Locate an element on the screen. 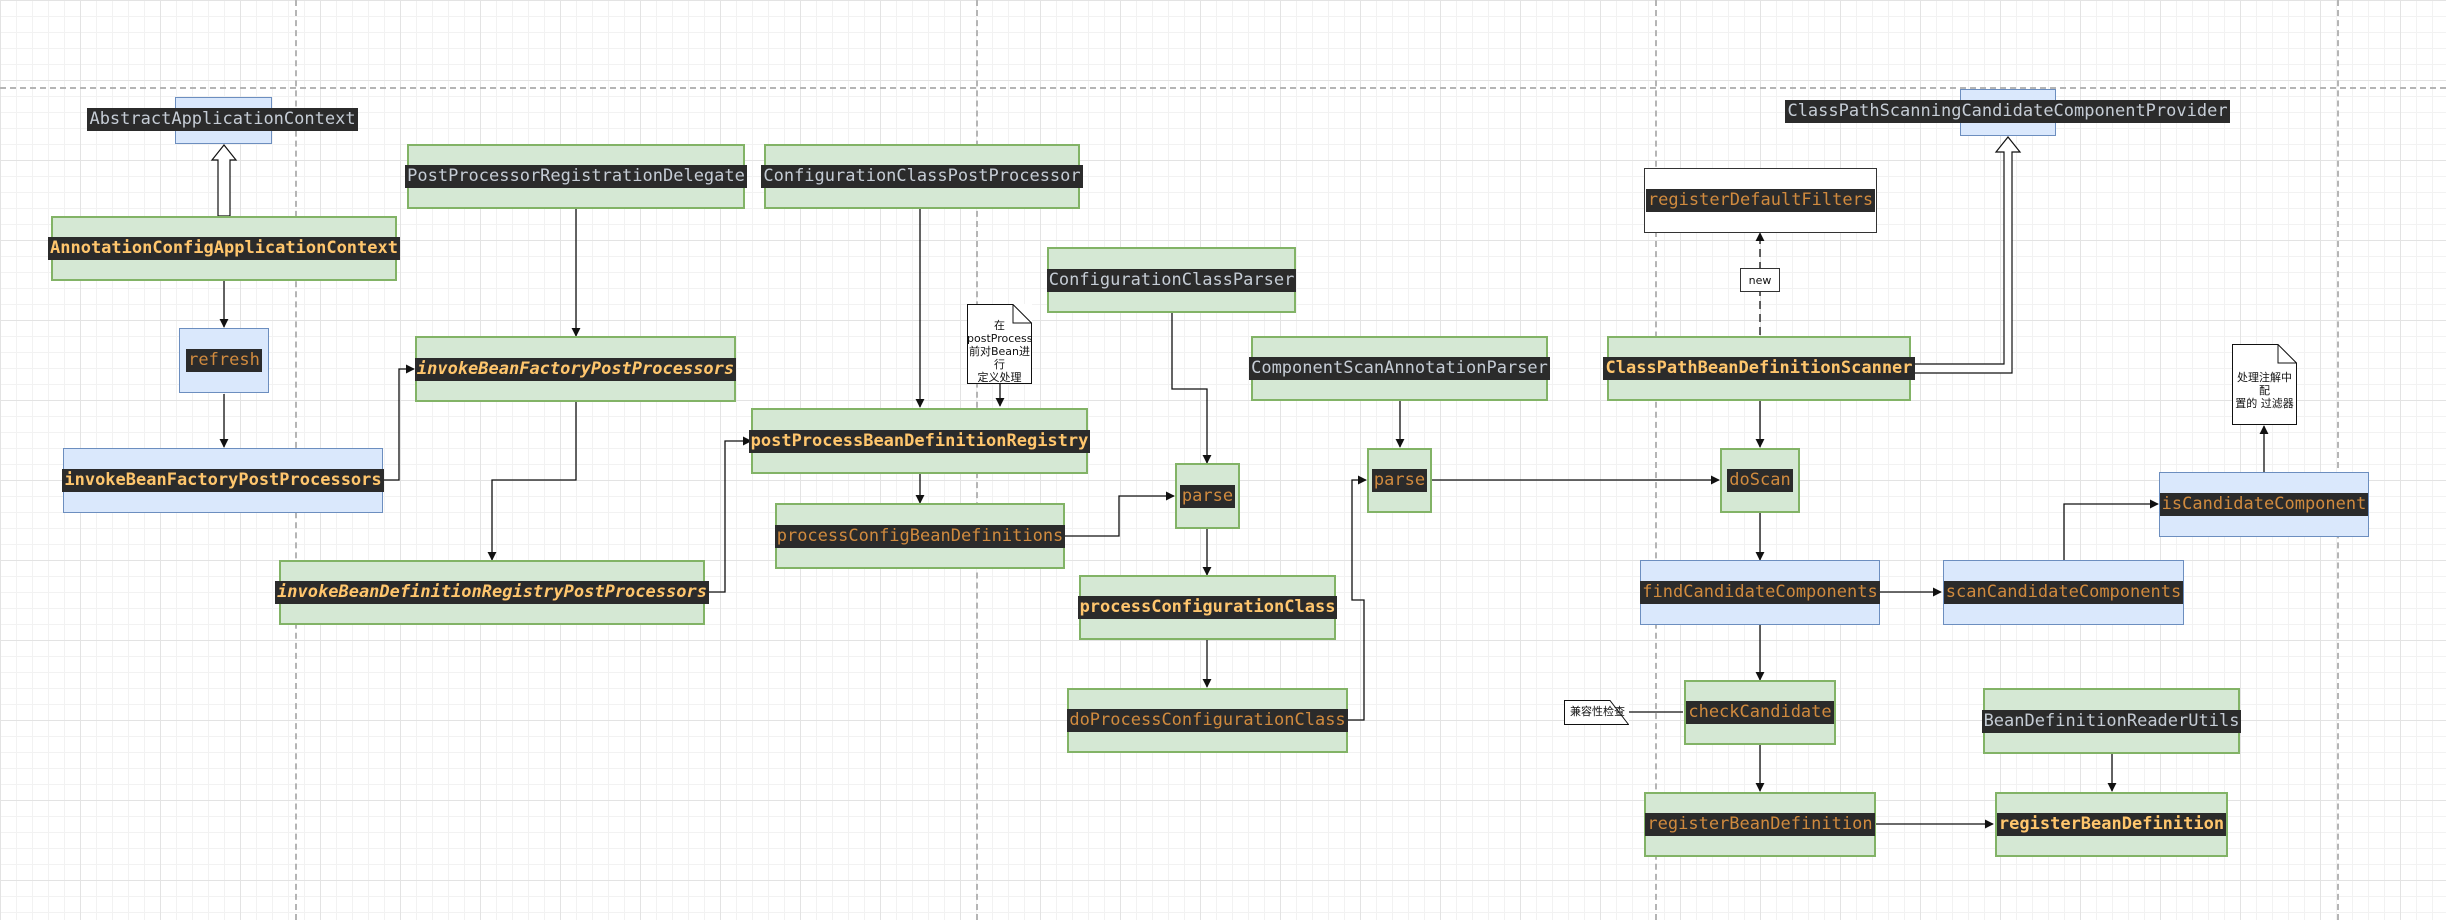 The image size is (2446, 920). delegate-invoke-bean-factory-post-processors-label: invokeBeanFactoryPostProcessors is located at coordinates (575, 369).